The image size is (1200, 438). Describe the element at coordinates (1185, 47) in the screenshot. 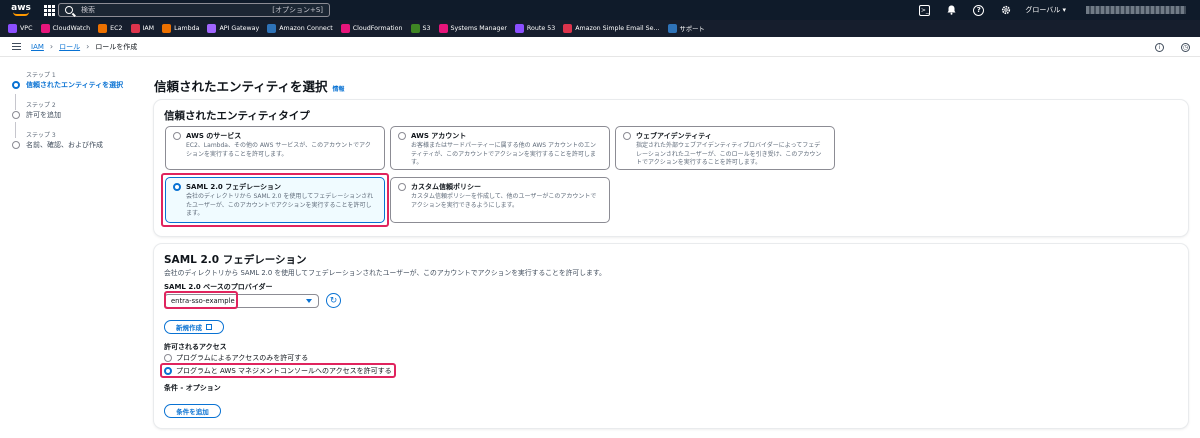

I see `clock-icon: ◷` at that location.